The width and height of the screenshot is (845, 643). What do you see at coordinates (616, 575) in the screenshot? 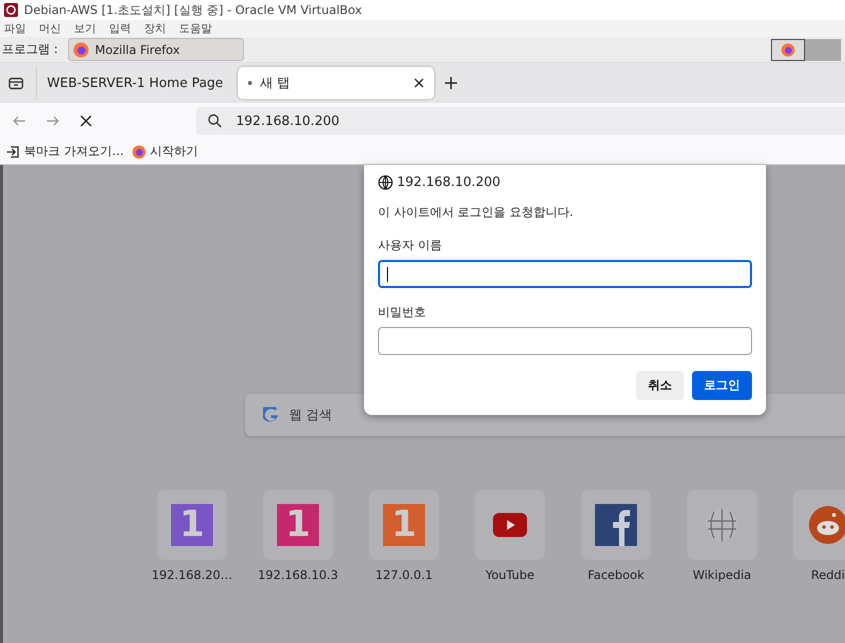
I see `shortcut-label: Facebook` at bounding box center [616, 575].